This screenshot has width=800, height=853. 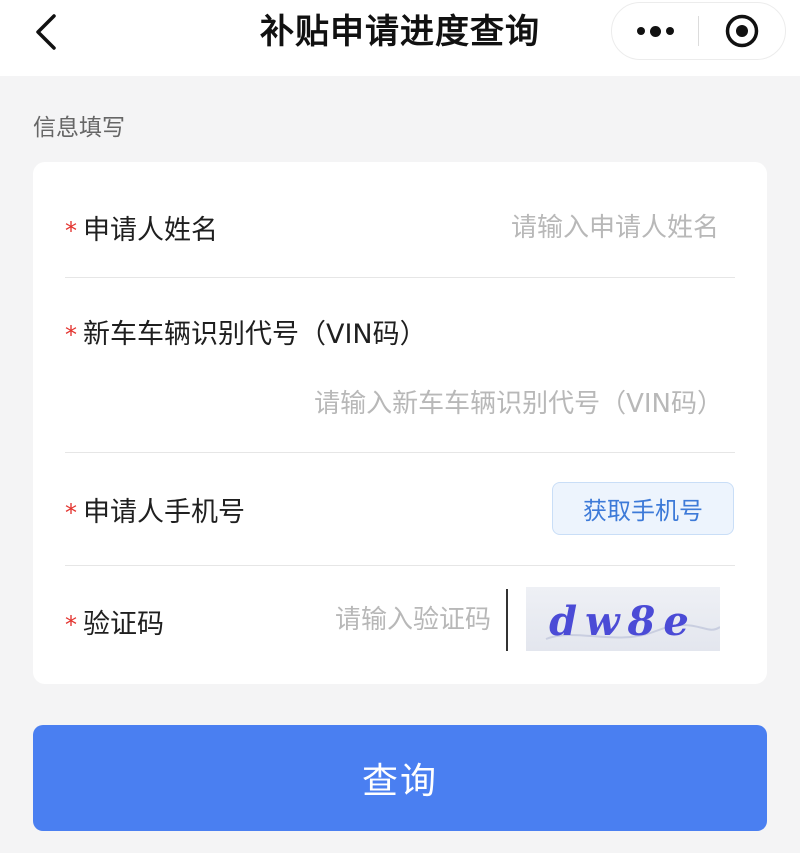 I want to click on name-field-label: * 申请人姓名, so click(x=141, y=227).